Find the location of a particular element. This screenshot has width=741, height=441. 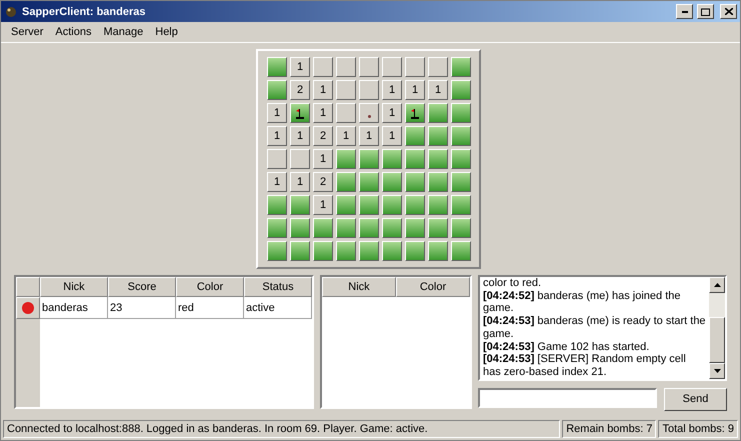

scroll-thumb is located at coordinates (717, 340).